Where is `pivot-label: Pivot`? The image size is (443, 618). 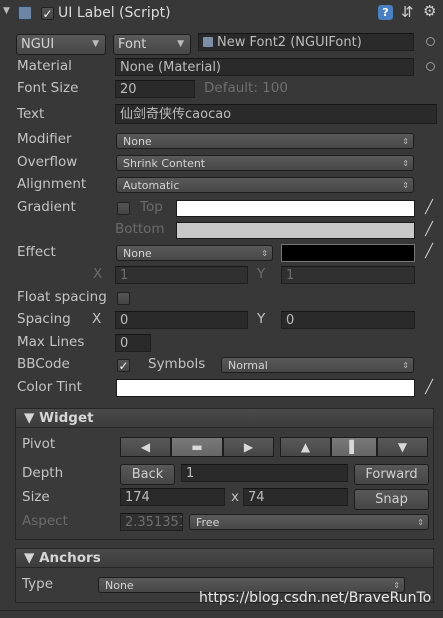
pivot-label: Pivot is located at coordinates (39, 444).